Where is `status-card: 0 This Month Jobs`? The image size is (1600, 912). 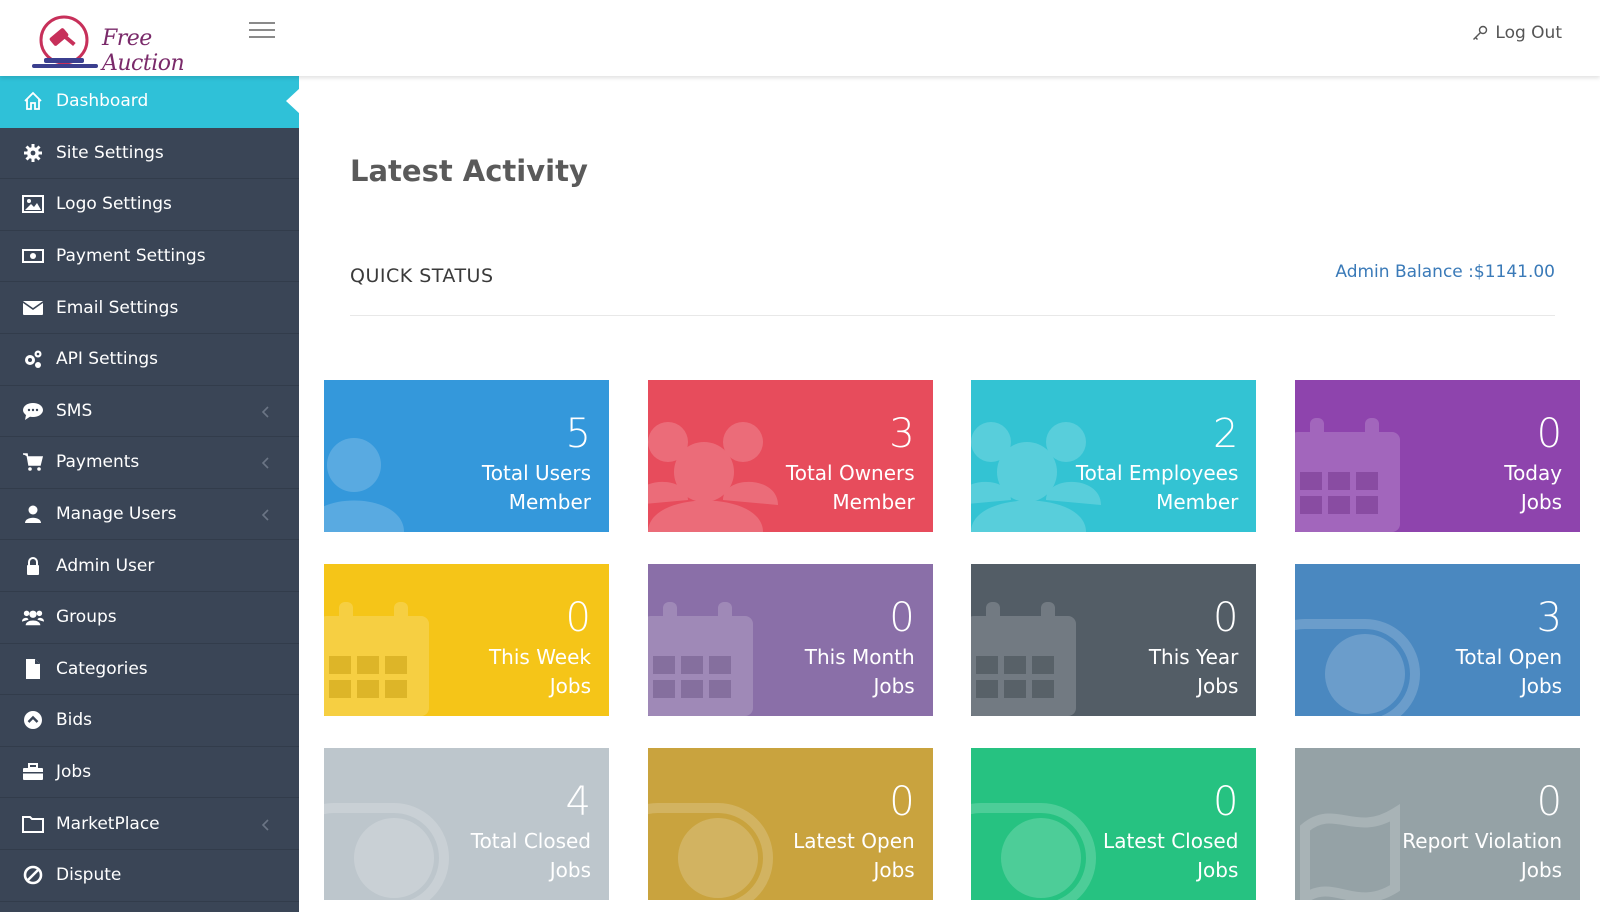
status-card: 0 This Month Jobs is located at coordinates (790, 640).